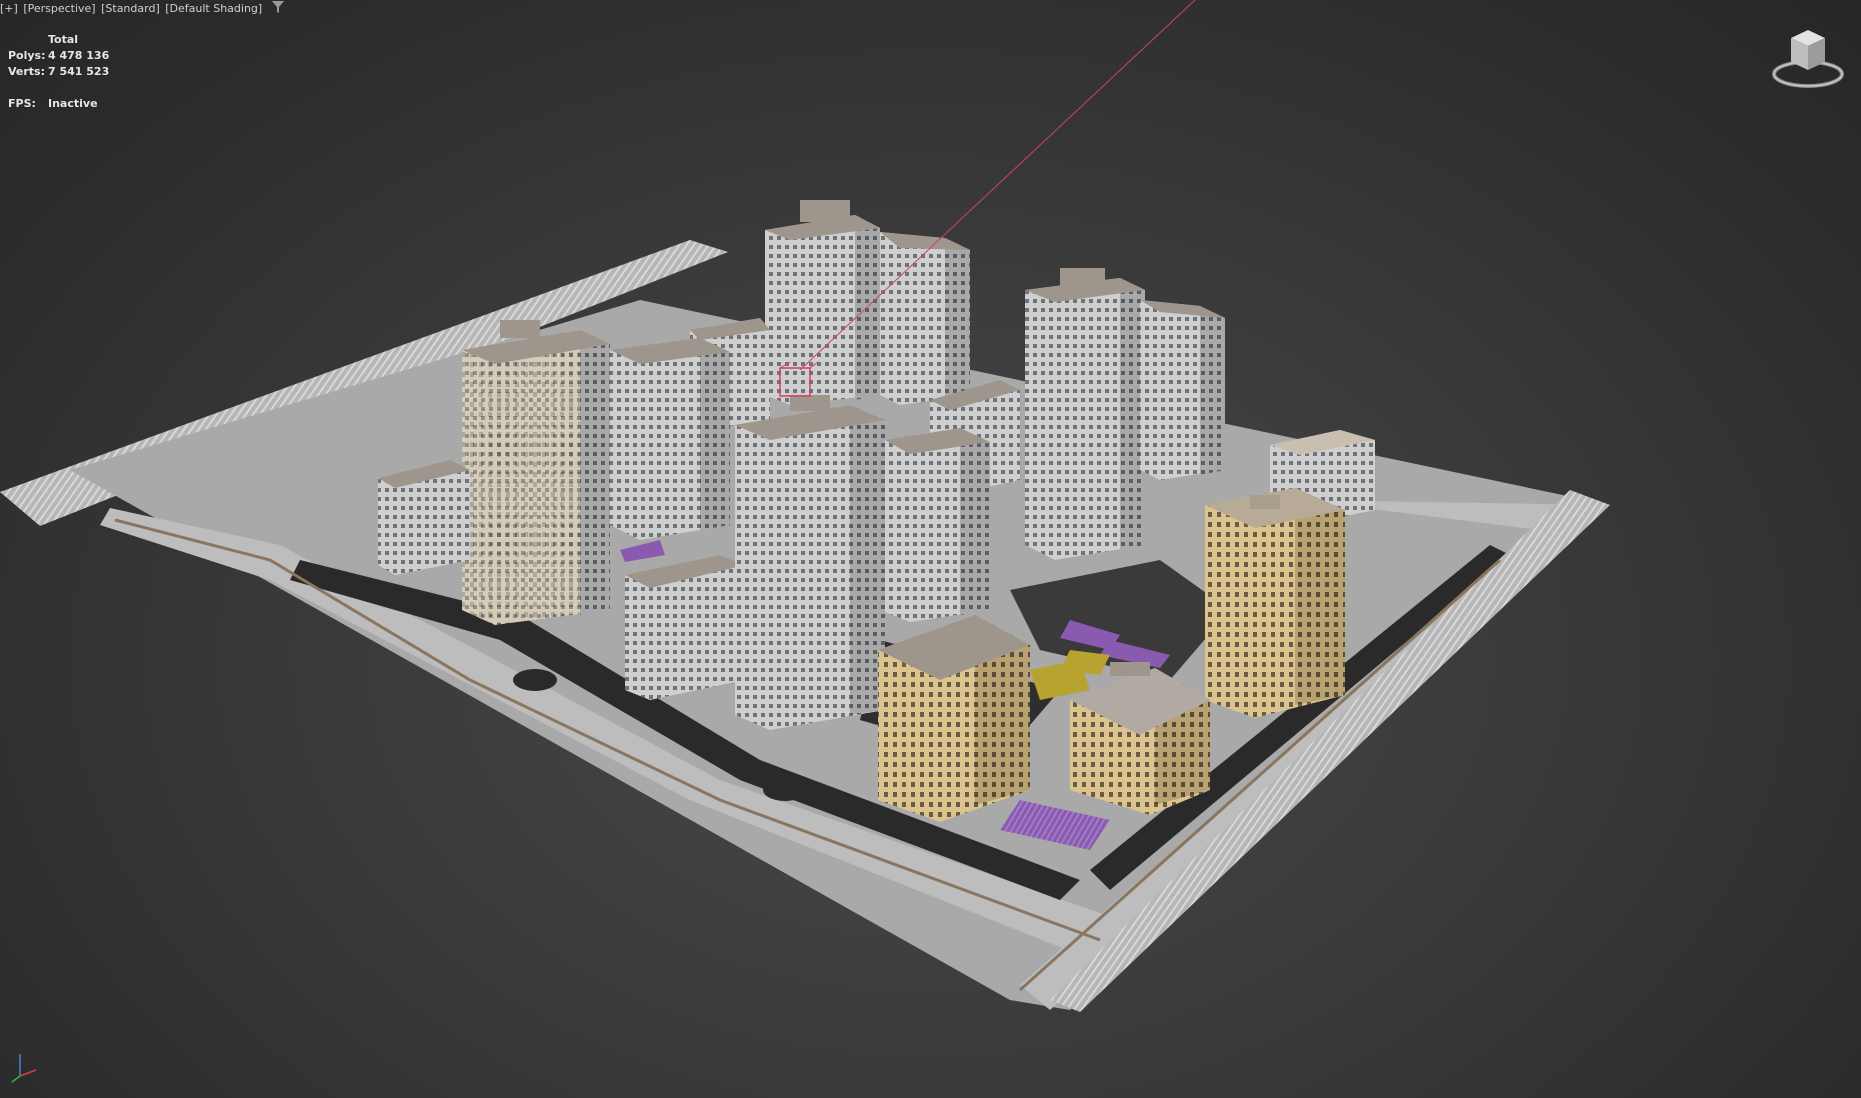 The height and width of the screenshot is (1098, 1861). Describe the element at coordinates (59, 8) in the screenshot. I see `viewport-view-menu: [Perspective]` at that location.